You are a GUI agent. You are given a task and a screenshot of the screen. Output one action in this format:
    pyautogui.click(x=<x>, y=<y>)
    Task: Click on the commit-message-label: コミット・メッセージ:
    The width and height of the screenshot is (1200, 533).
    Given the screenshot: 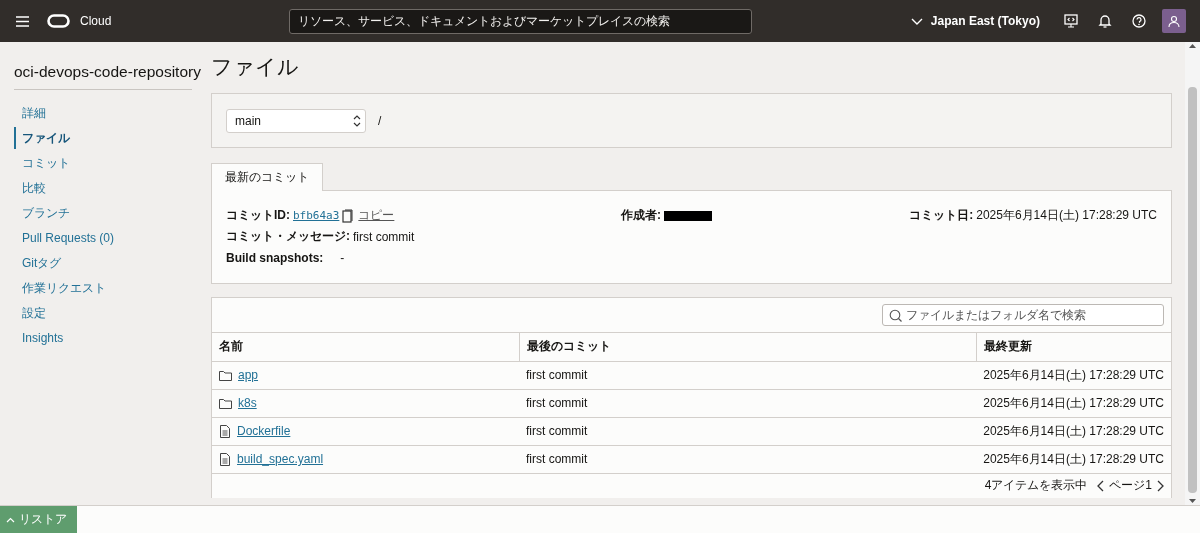 What is the action you would take?
    pyautogui.click(x=288, y=236)
    